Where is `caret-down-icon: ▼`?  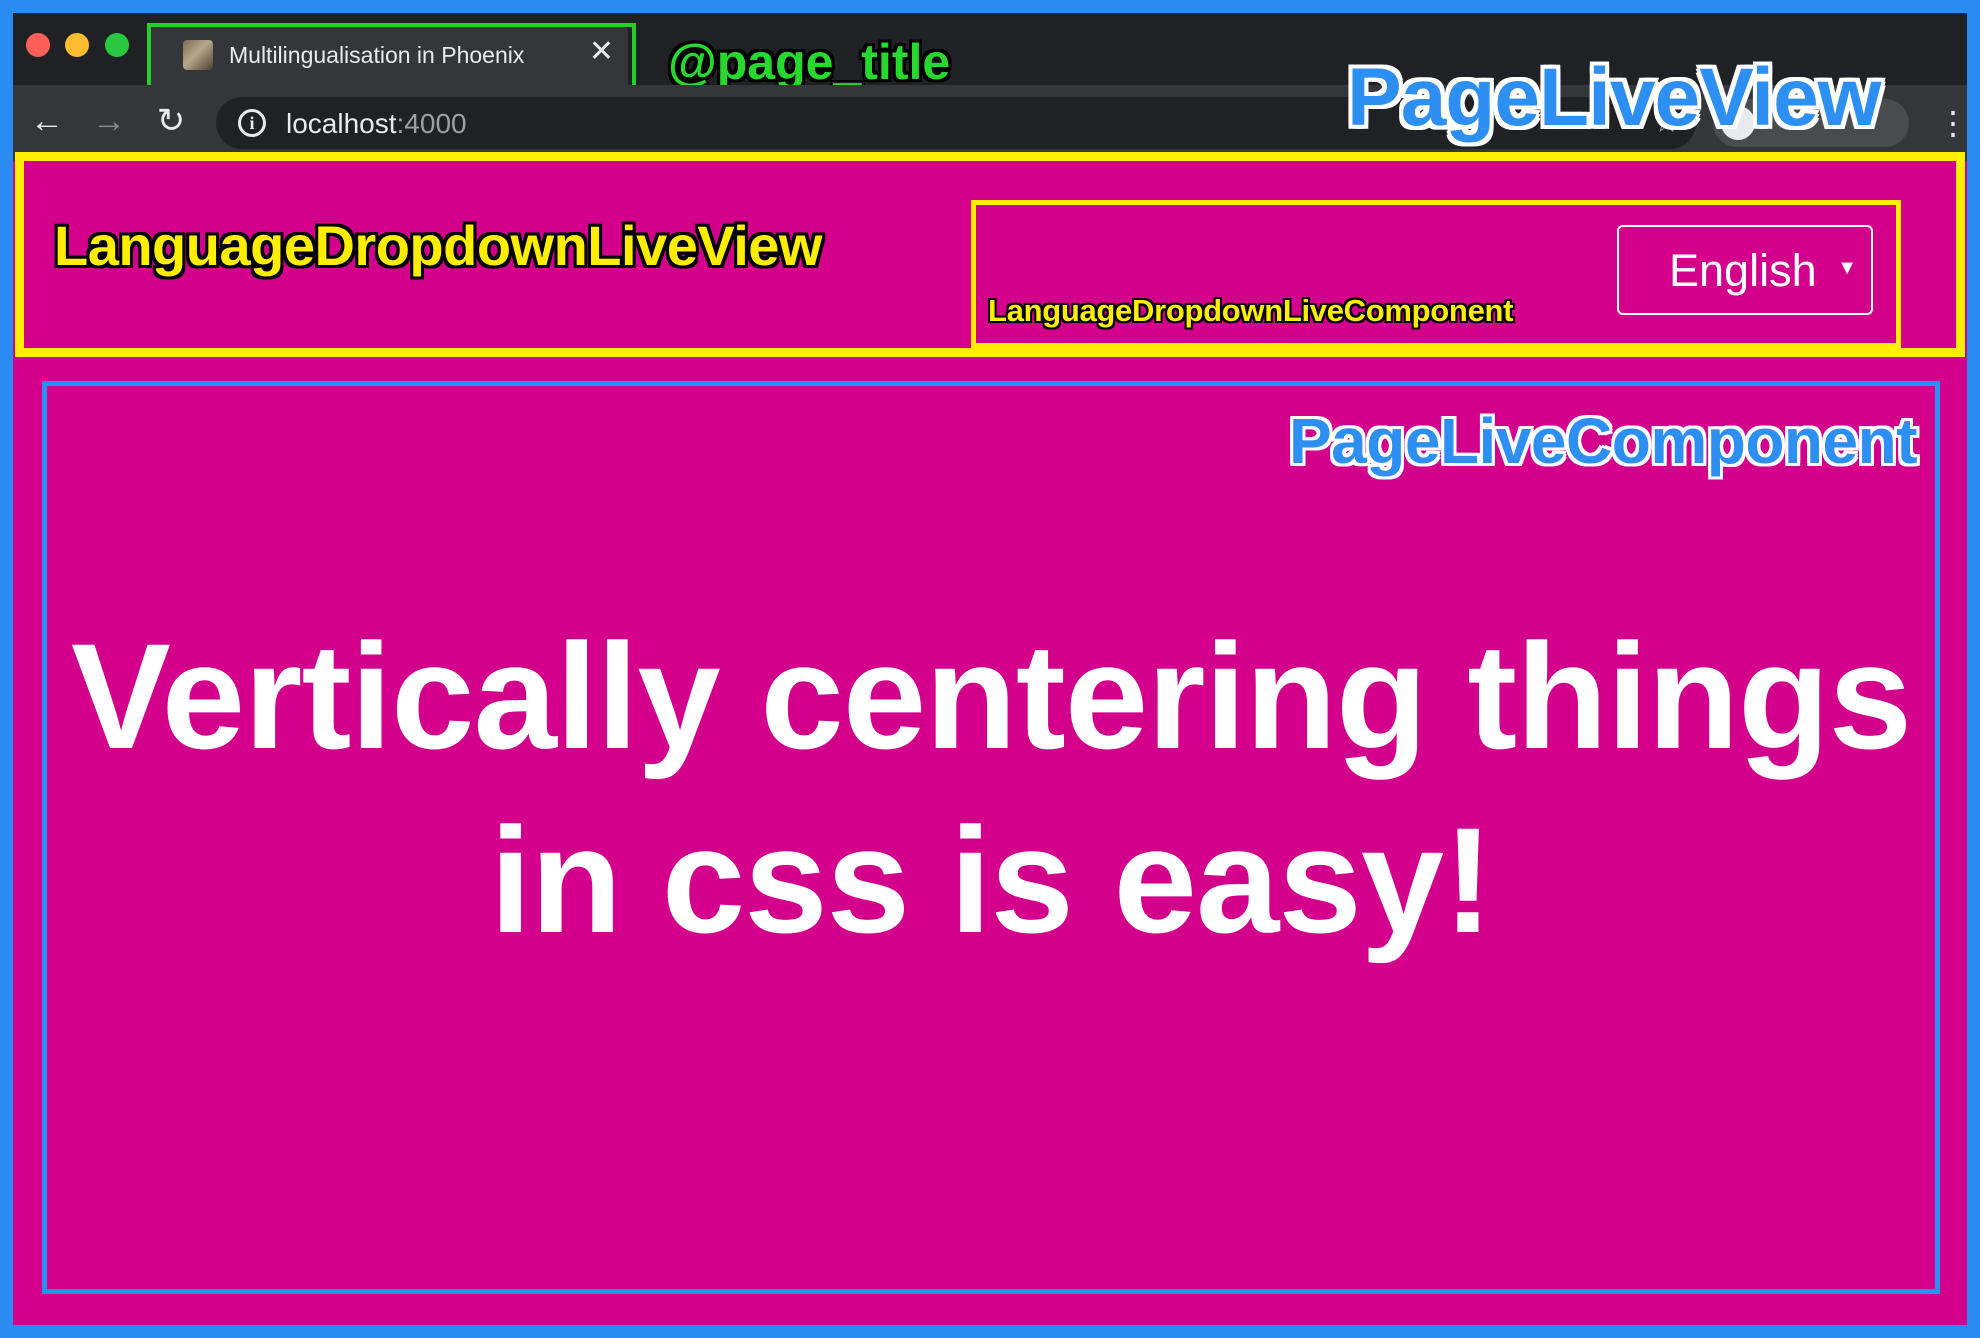 caret-down-icon: ▼ is located at coordinates (1847, 268).